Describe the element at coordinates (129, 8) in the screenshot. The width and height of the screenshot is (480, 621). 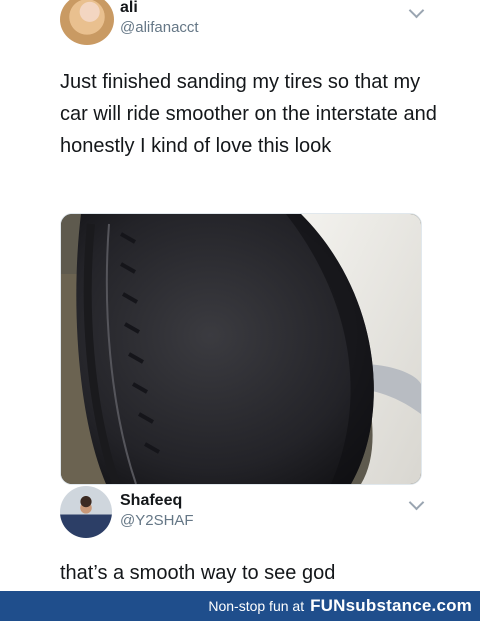
I see `tweet-author-name: ali` at that location.